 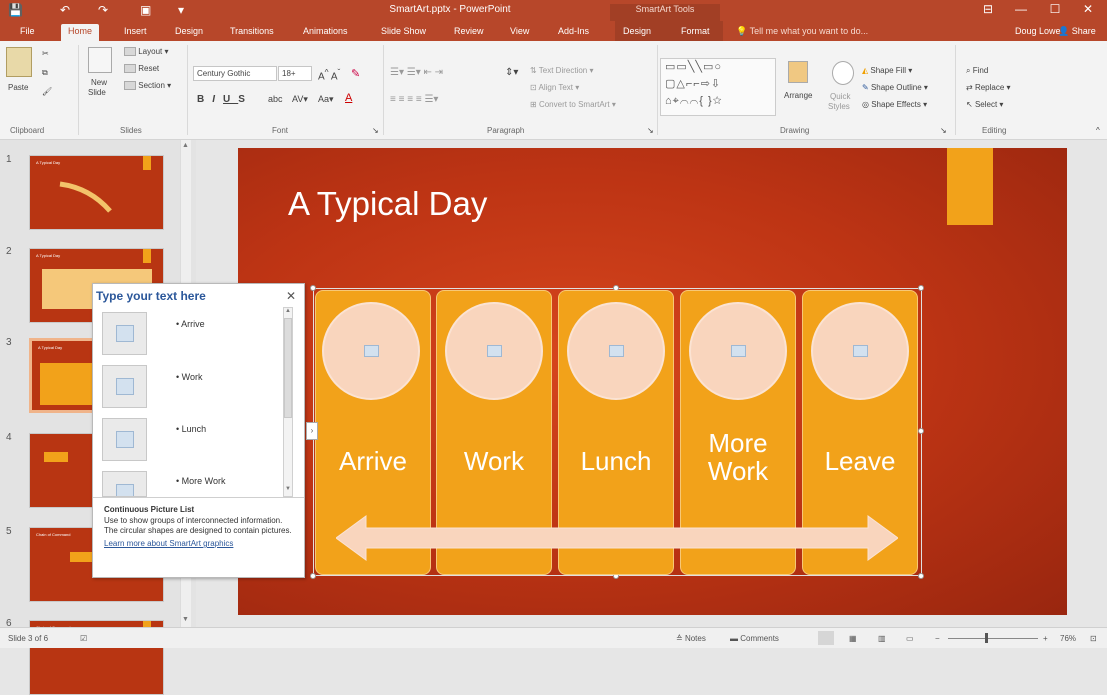 What do you see at coordinates (194, 429) in the screenshot?
I see `bullet-text: Lunch` at bounding box center [194, 429].